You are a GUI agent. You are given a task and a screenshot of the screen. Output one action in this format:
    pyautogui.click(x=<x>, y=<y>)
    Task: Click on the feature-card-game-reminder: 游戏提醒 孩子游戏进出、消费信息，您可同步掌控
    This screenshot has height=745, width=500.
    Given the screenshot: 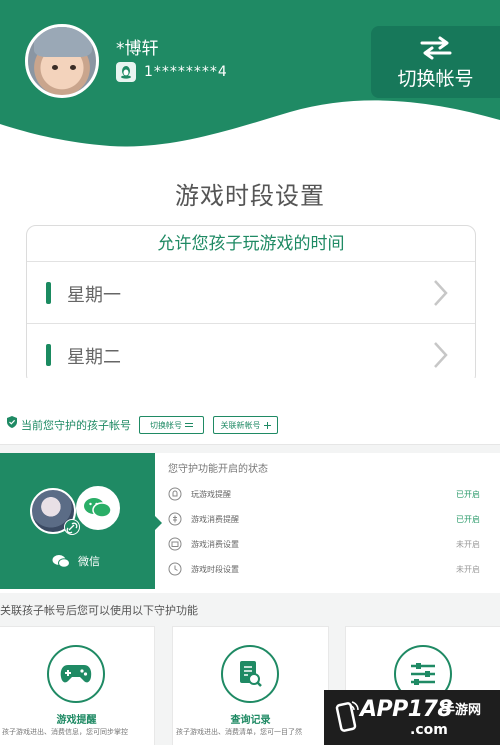 What is the action you would take?
    pyautogui.click(x=77, y=685)
    